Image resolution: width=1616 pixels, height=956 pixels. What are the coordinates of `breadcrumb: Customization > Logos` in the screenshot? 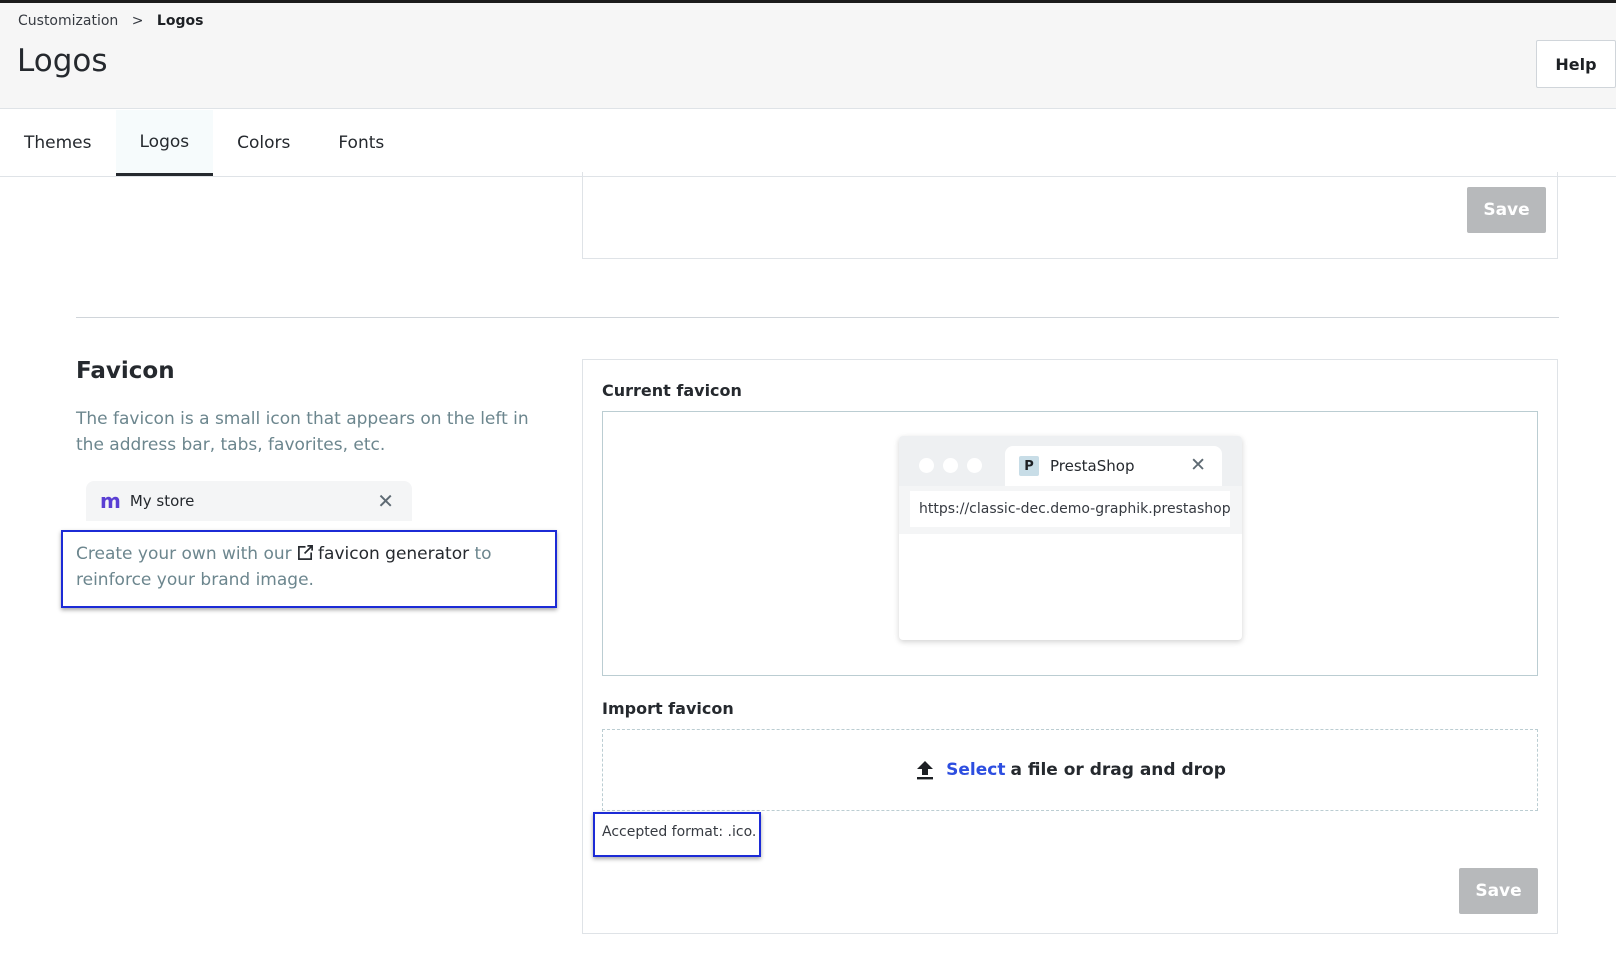 It's located at (110, 21).